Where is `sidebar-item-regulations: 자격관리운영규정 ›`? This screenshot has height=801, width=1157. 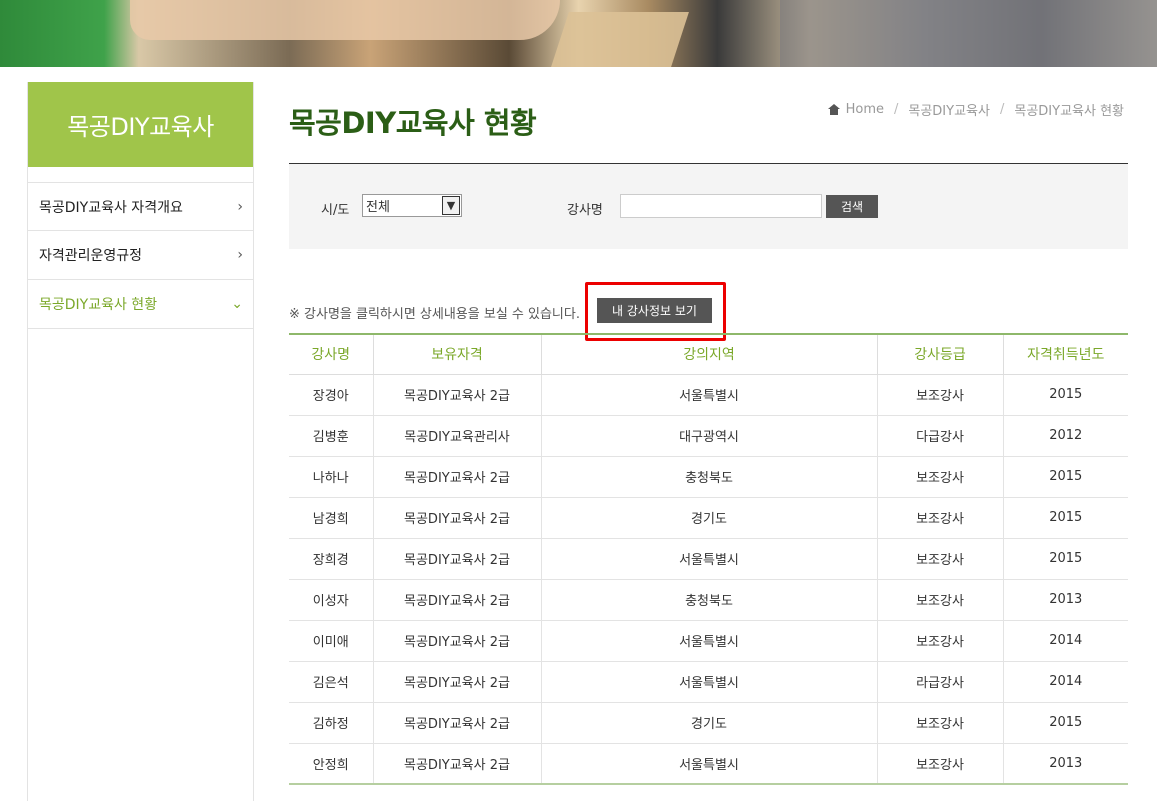 sidebar-item-regulations: 자격관리운영규정 › is located at coordinates (140, 255).